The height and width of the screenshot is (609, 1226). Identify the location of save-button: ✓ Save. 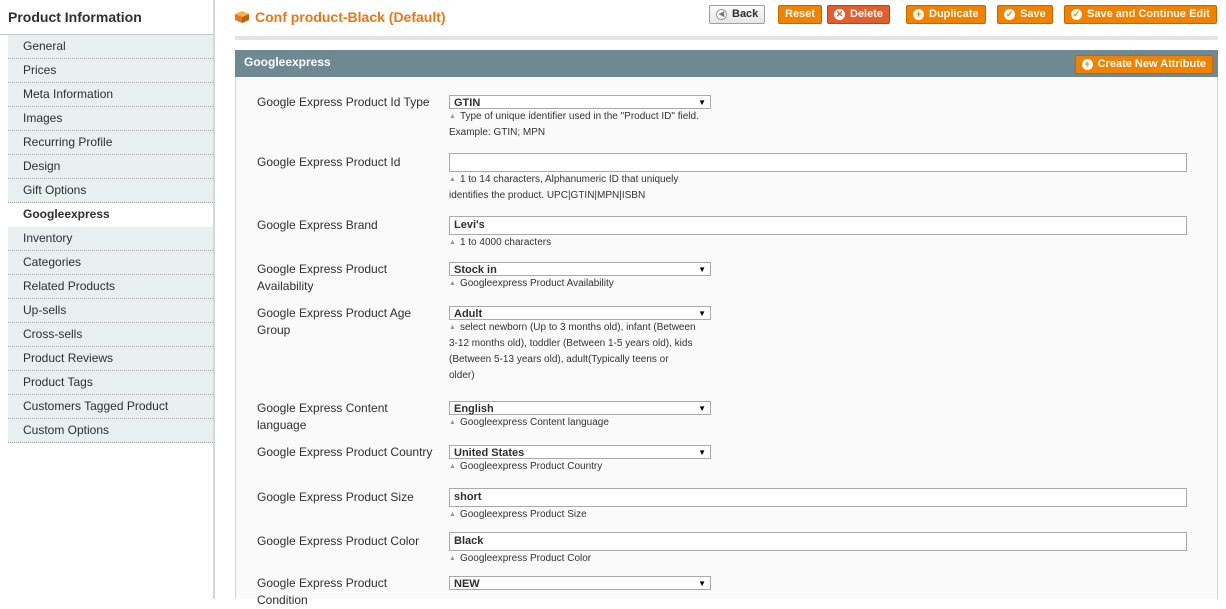
(1025, 14).